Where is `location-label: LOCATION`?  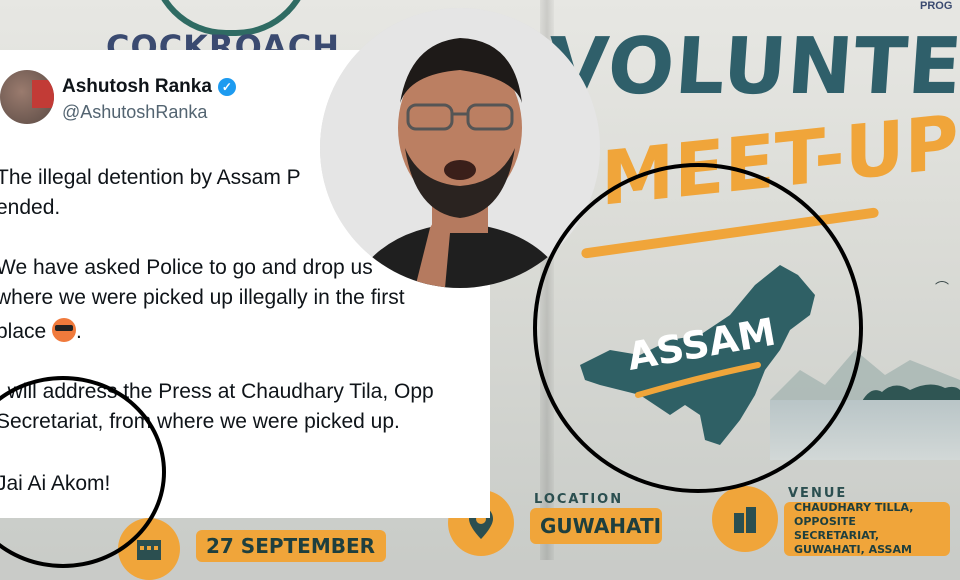 location-label: LOCATION is located at coordinates (579, 499).